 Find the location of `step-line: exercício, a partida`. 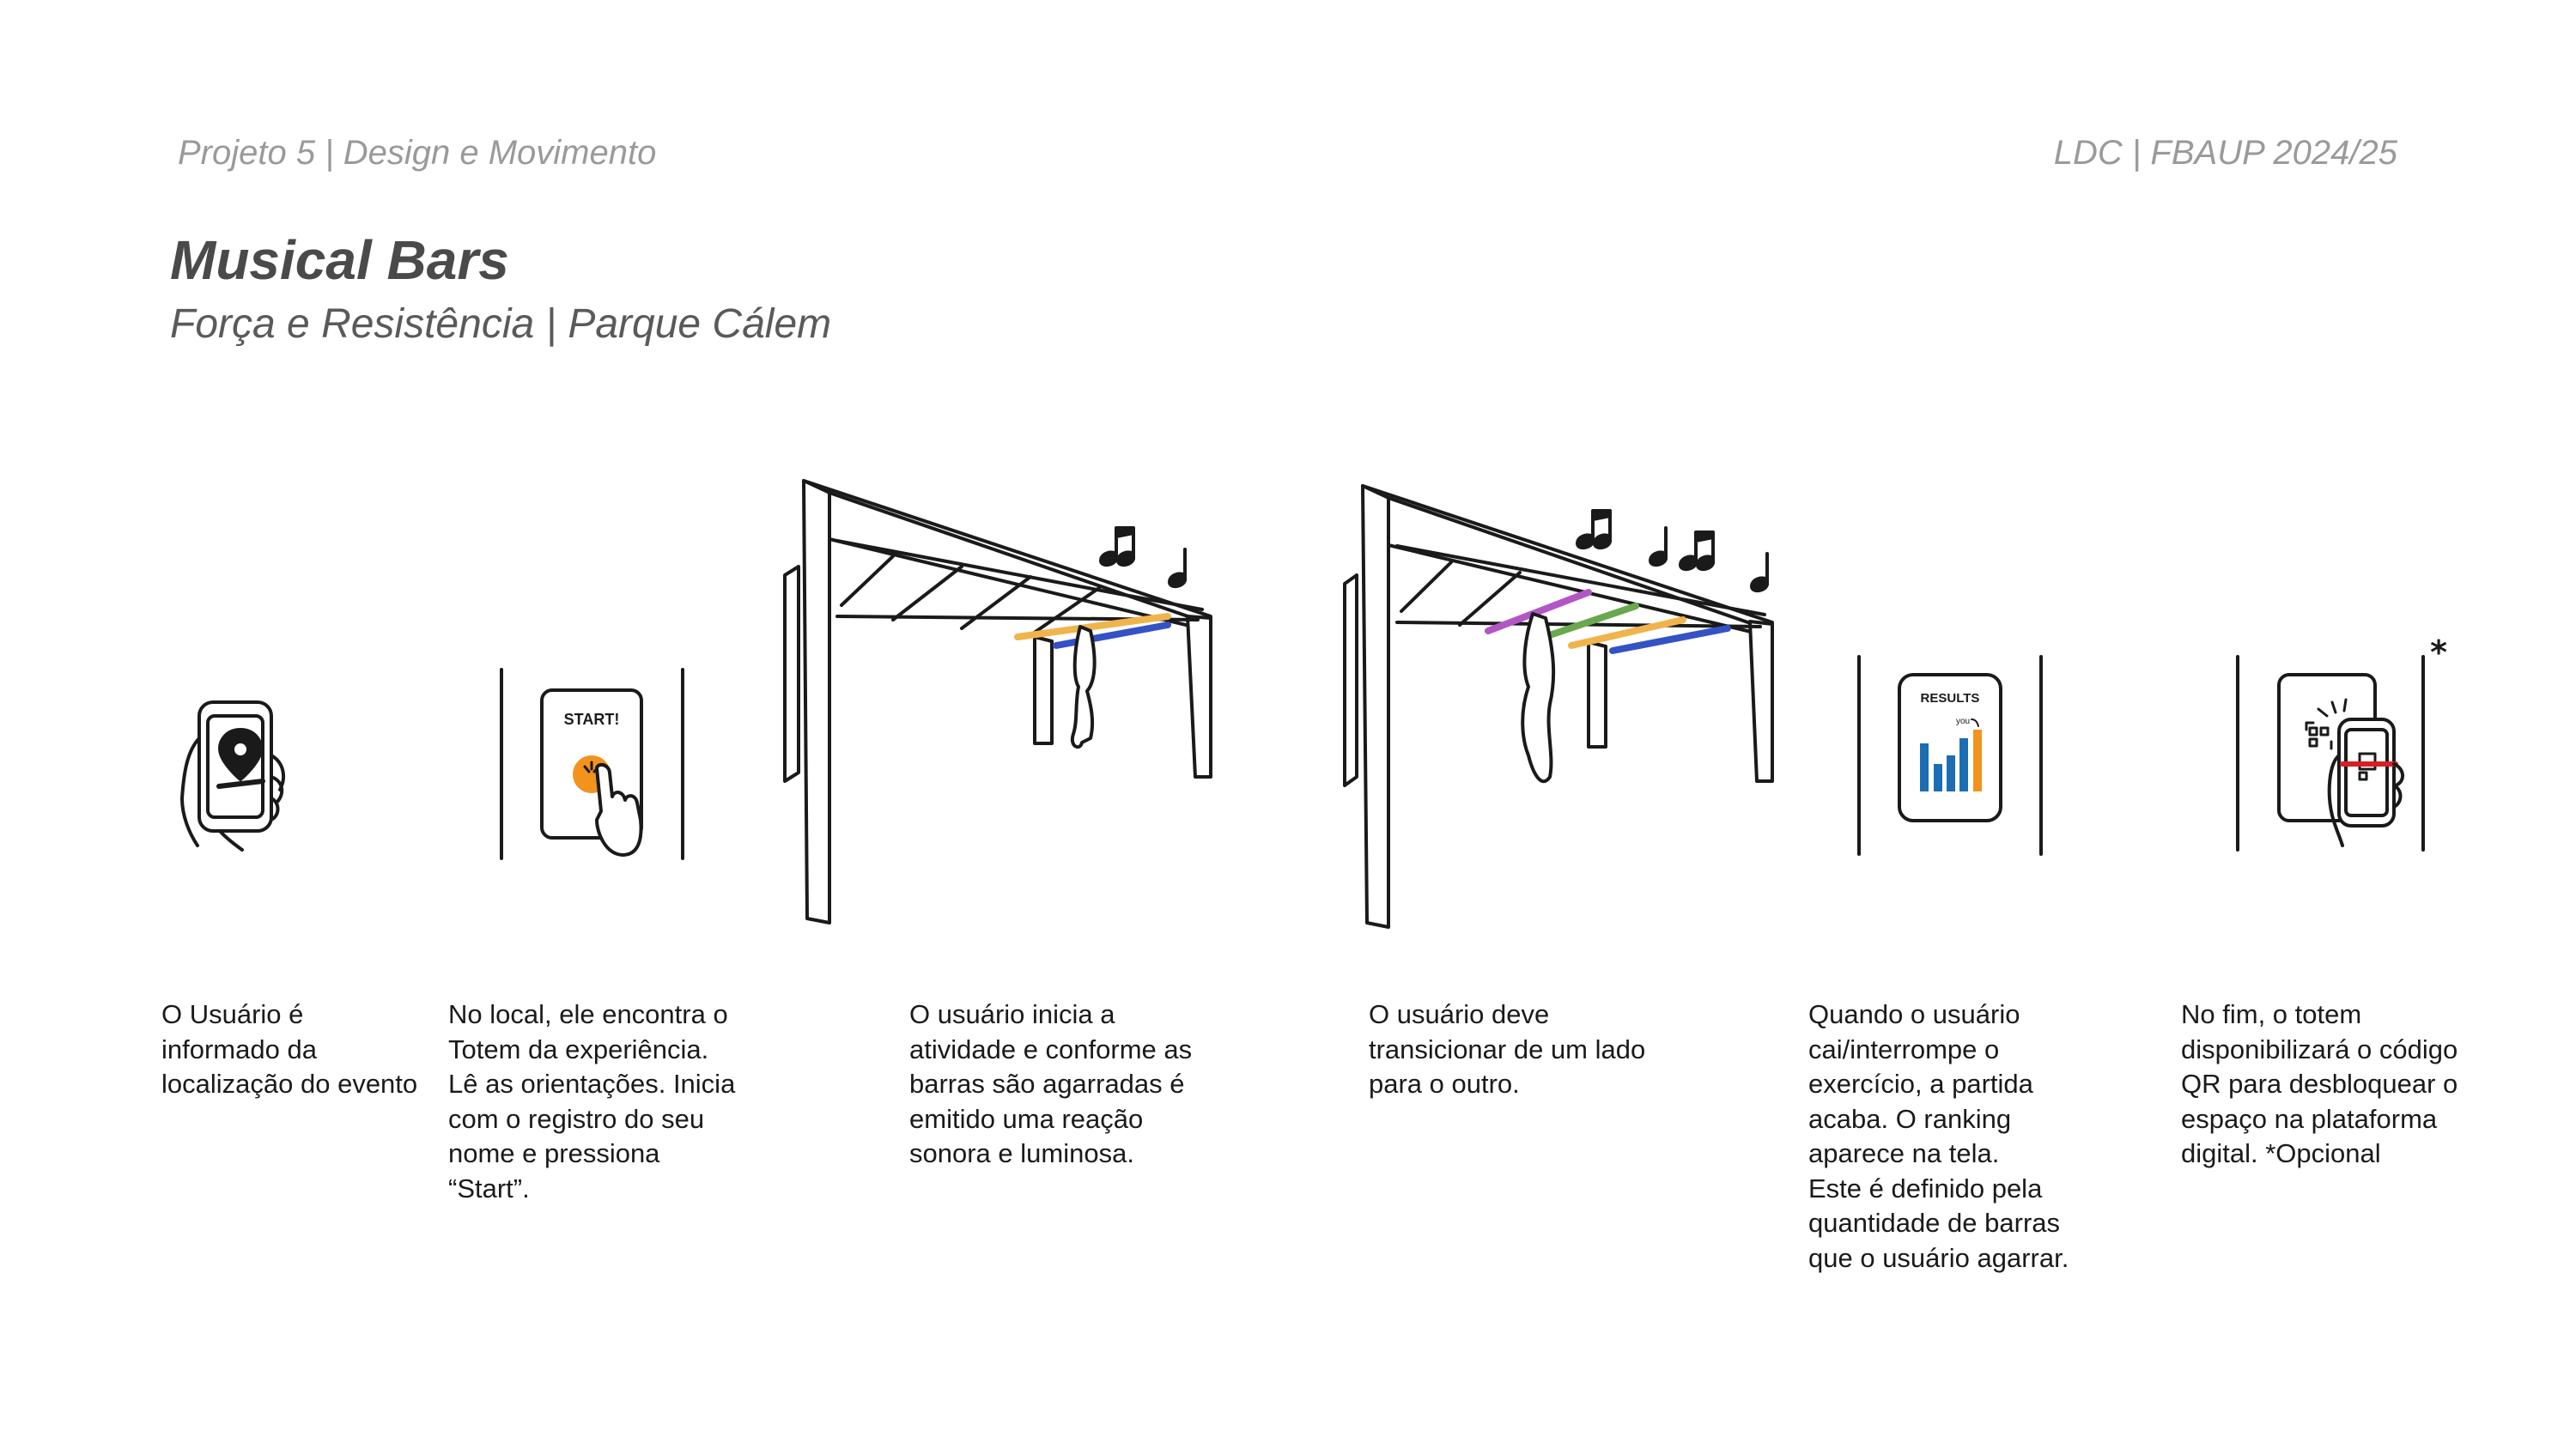

step-line: exercício, a partida is located at coordinates (1921, 1084).